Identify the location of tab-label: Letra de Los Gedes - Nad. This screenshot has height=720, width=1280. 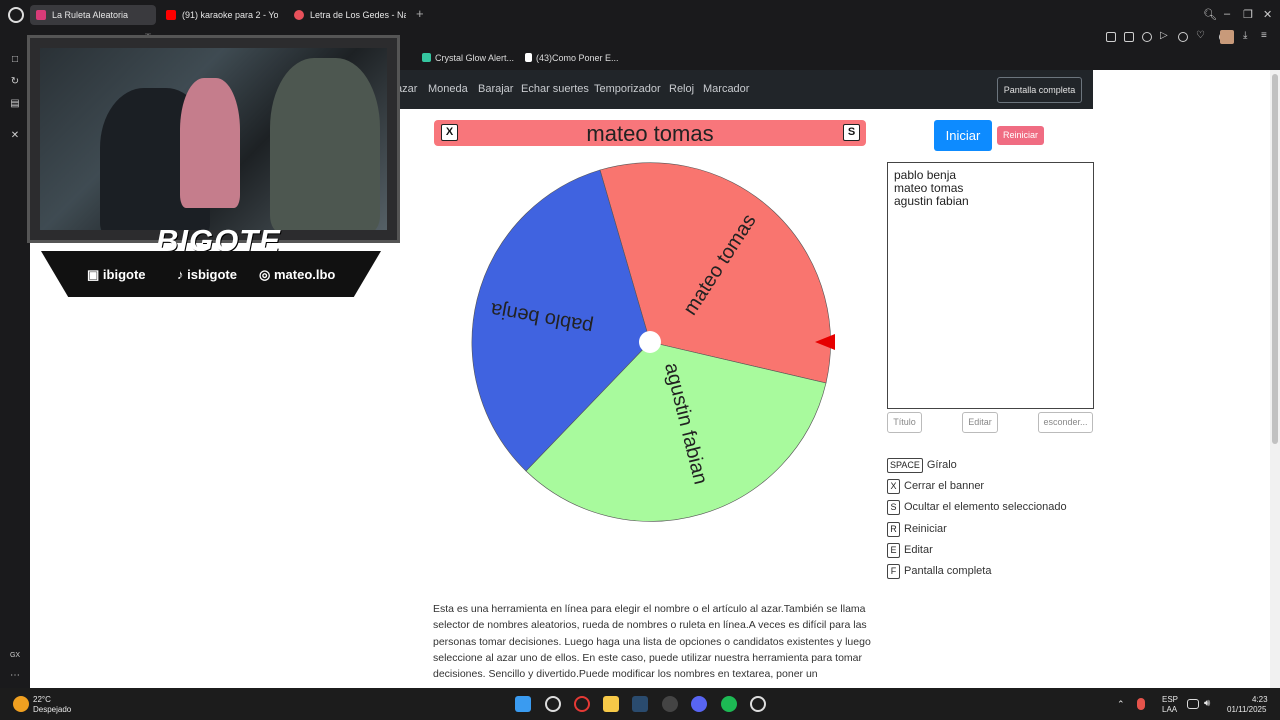
(358, 15).